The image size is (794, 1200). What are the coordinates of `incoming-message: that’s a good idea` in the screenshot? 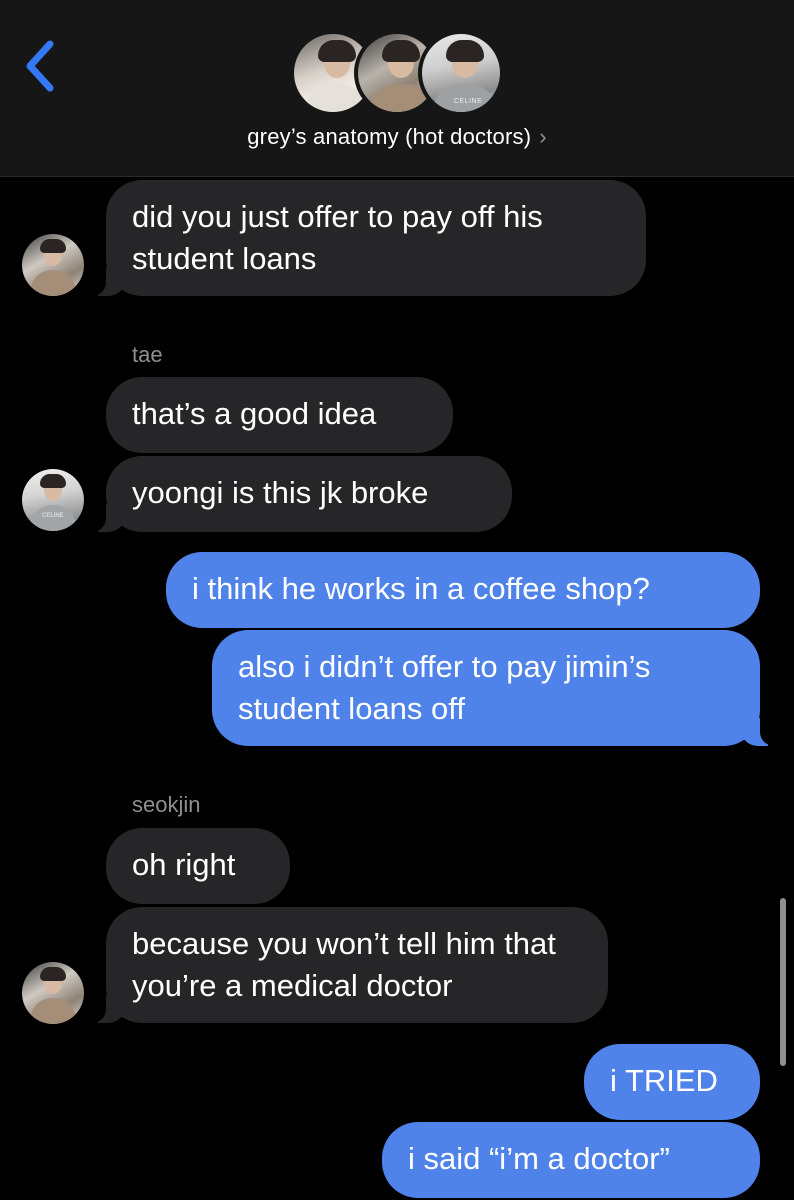 It's located at (279, 415).